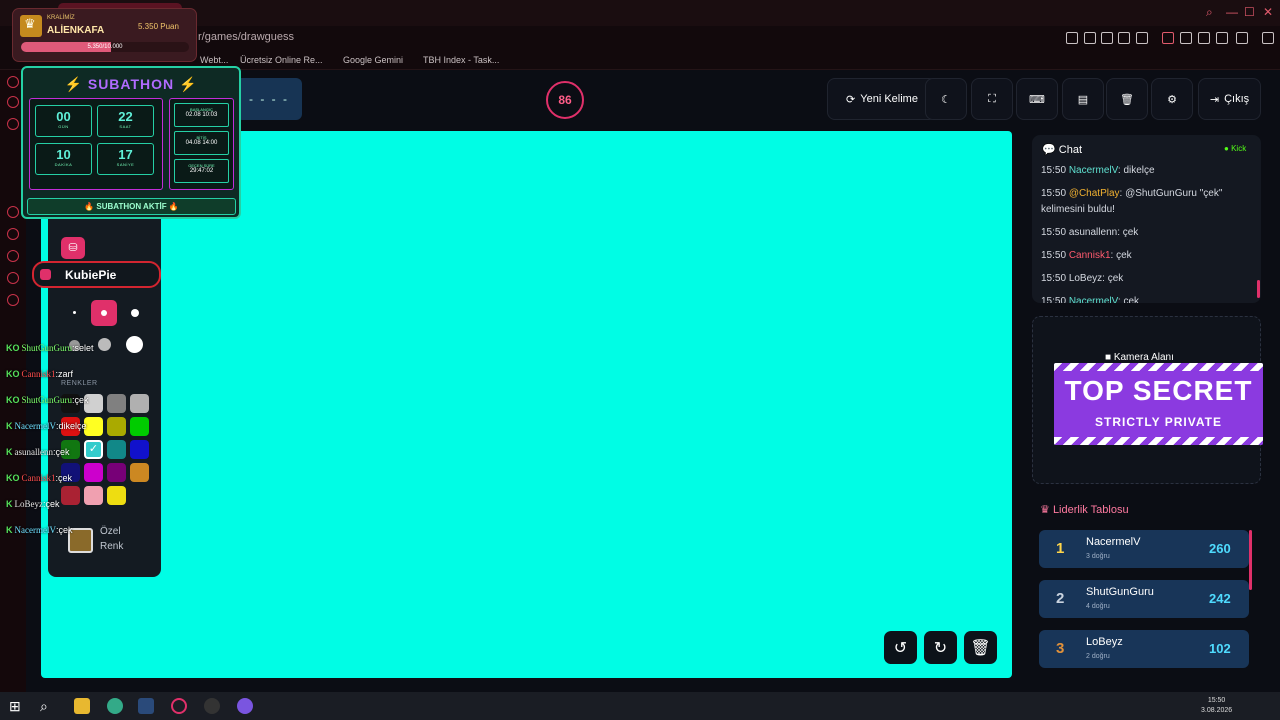 The height and width of the screenshot is (720, 1280). I want to click on subathon-start: BAŞLANGIÇ 02.08 10:03, so click(201, 115).